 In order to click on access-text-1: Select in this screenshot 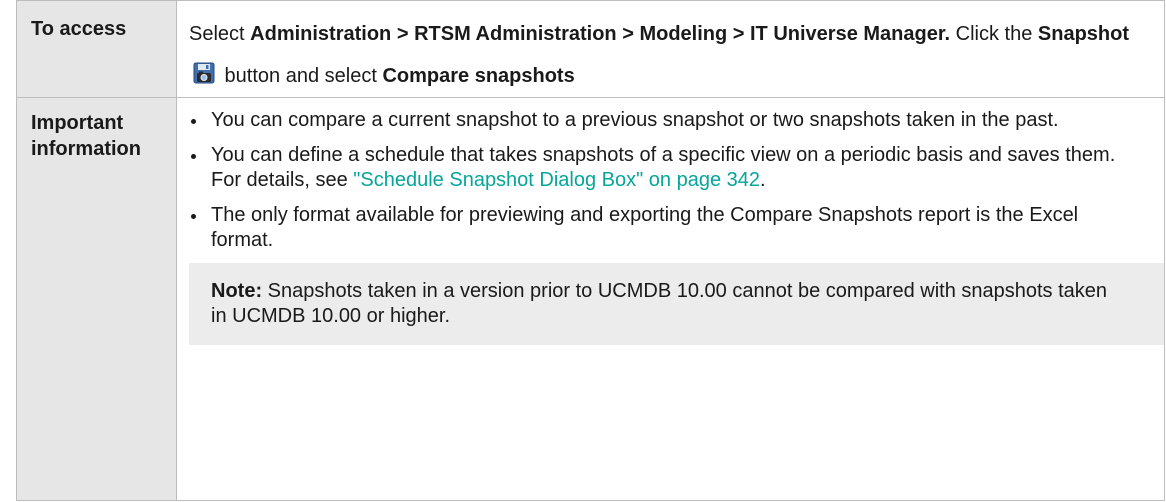, I will do `click(220, 34)`.